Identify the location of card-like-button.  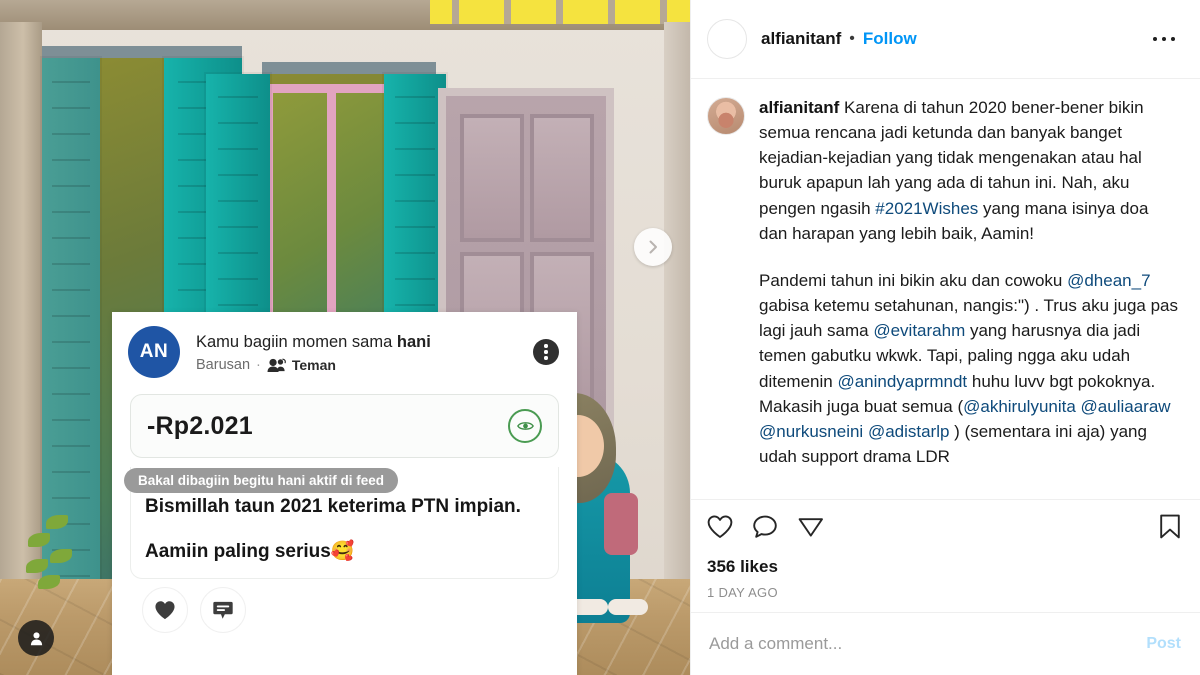
(165, 610).